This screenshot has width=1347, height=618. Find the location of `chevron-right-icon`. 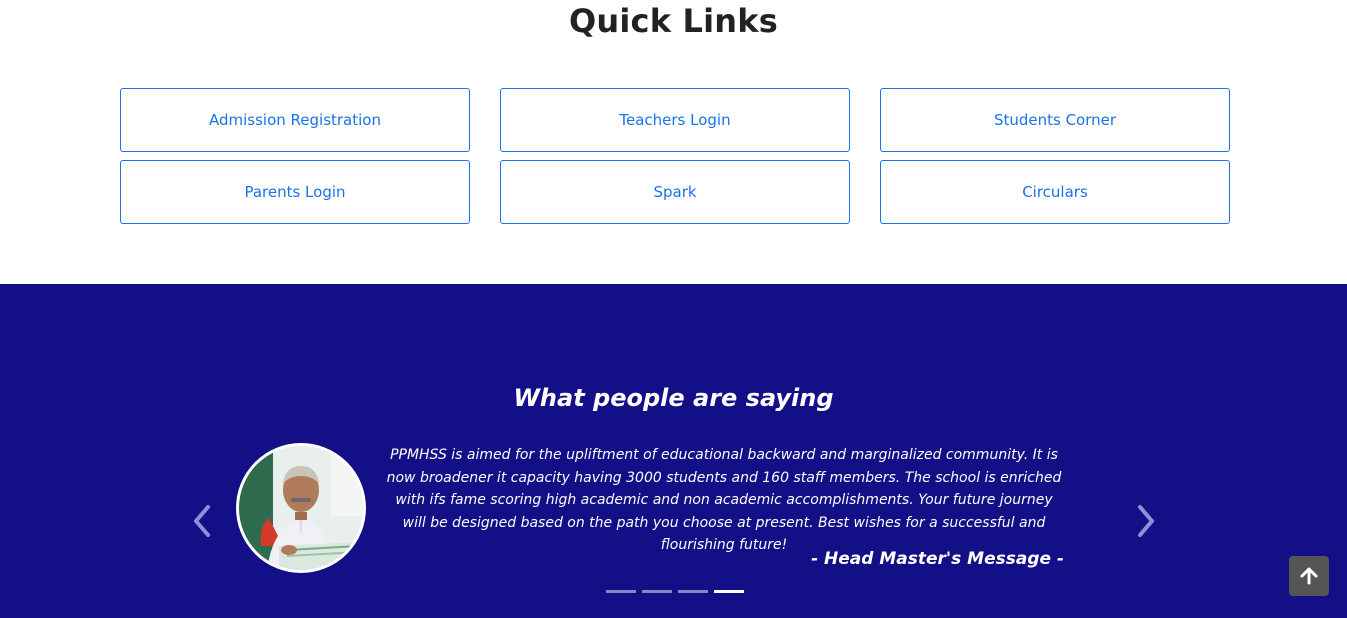

chevron-right-icon is located at coordinates (1146, 521).